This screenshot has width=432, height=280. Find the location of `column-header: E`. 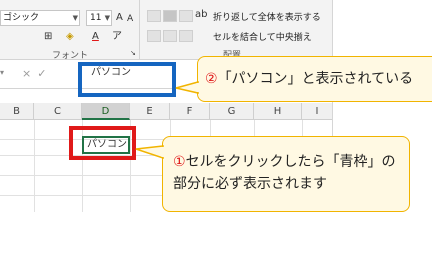

column-header: E is located at coordinates (150, 111).